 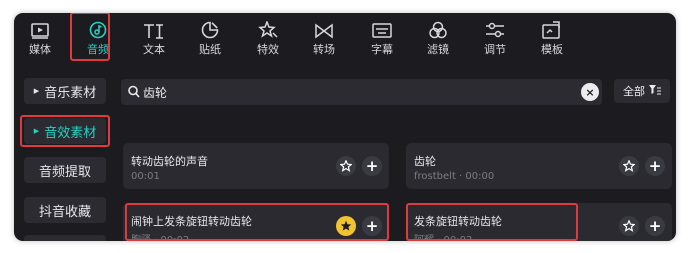 I want to click on subtitle-icon, so click(x=382, y=26).